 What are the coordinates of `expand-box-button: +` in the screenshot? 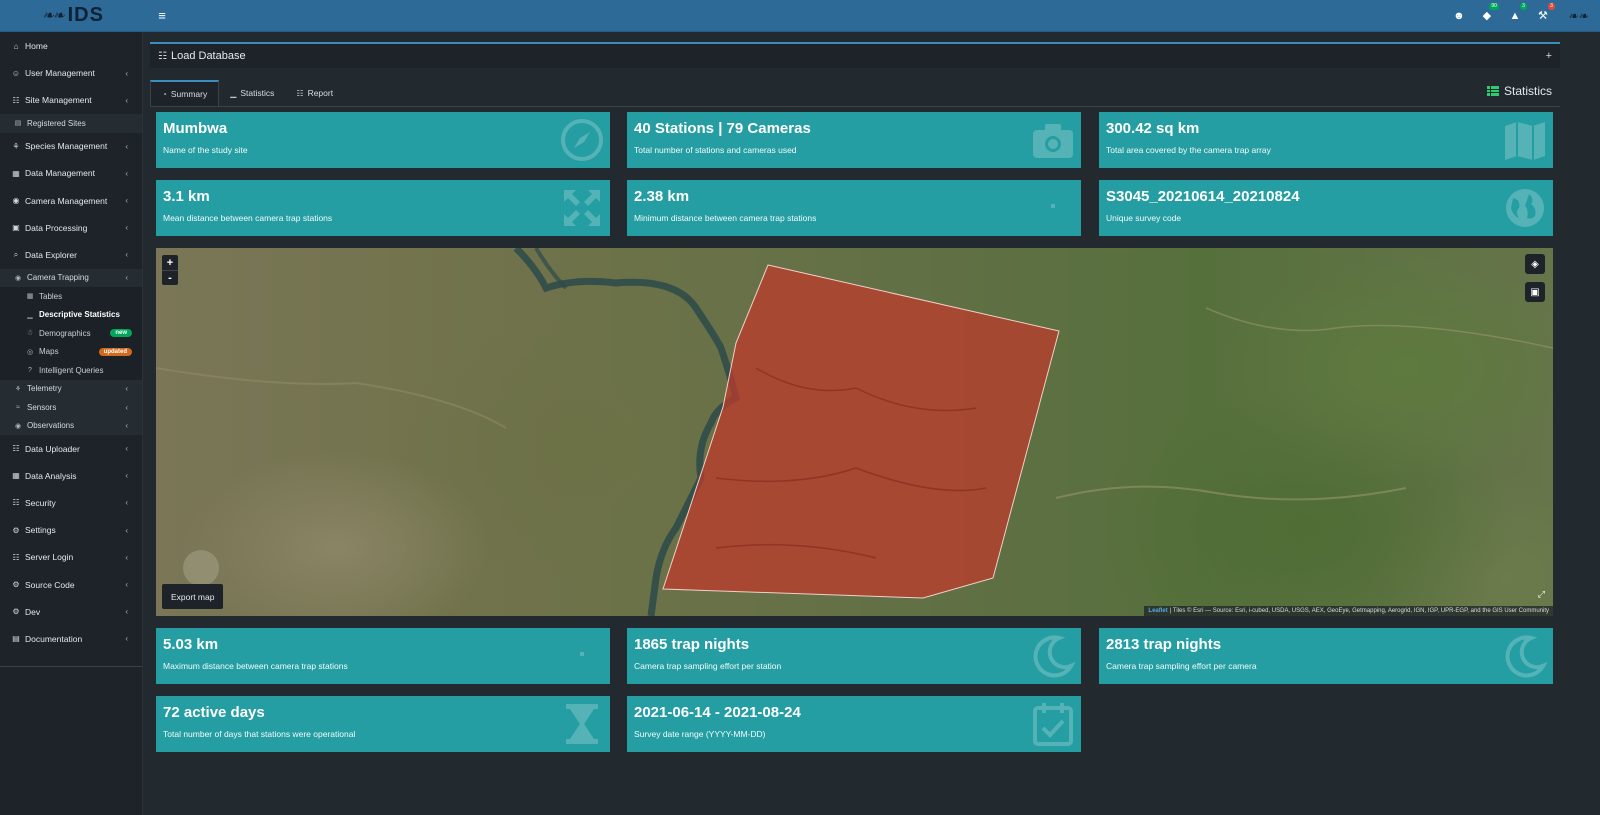 It's located at (1549, 56).